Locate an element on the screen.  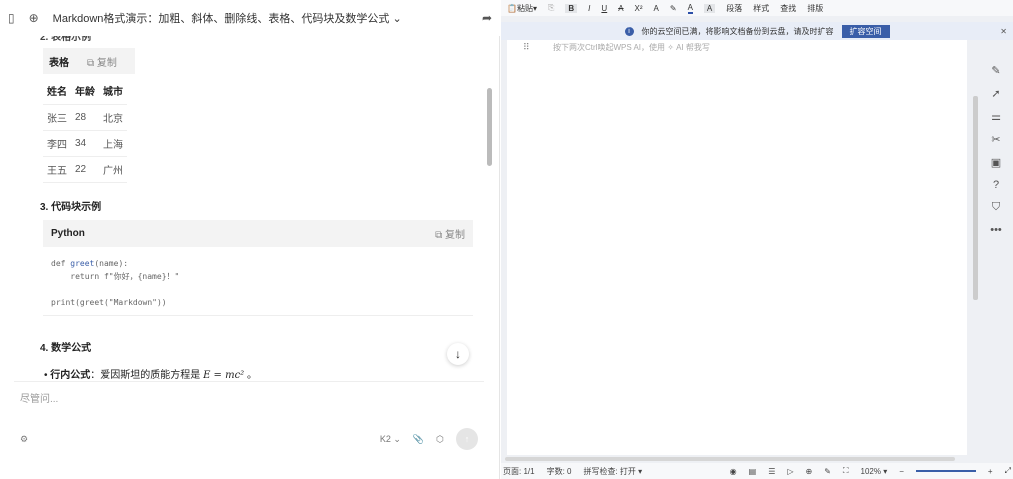
data-table: 姓名 年龄 城市 张三 28 北京 李四 34 上海 王五 22 广州 is located at coordinates (85, 130).